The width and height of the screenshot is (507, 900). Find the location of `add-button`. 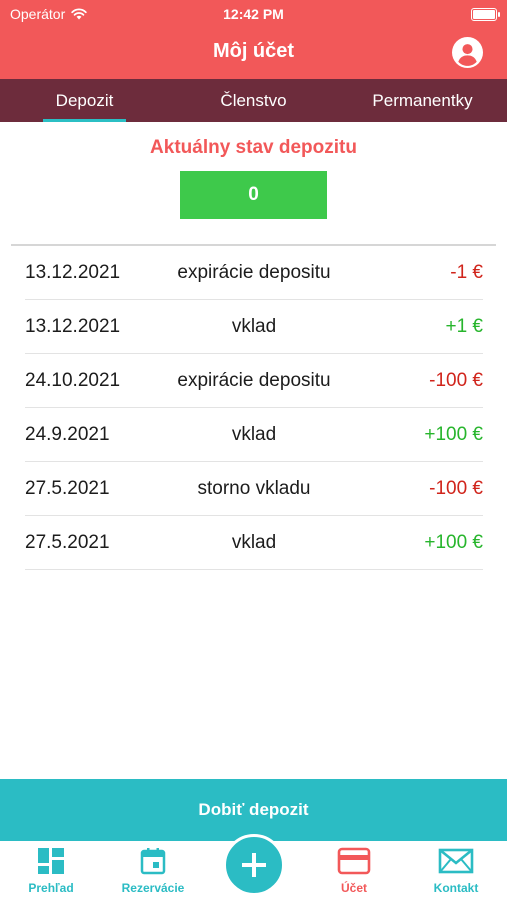

add-button is located at coordinates (254, 865).